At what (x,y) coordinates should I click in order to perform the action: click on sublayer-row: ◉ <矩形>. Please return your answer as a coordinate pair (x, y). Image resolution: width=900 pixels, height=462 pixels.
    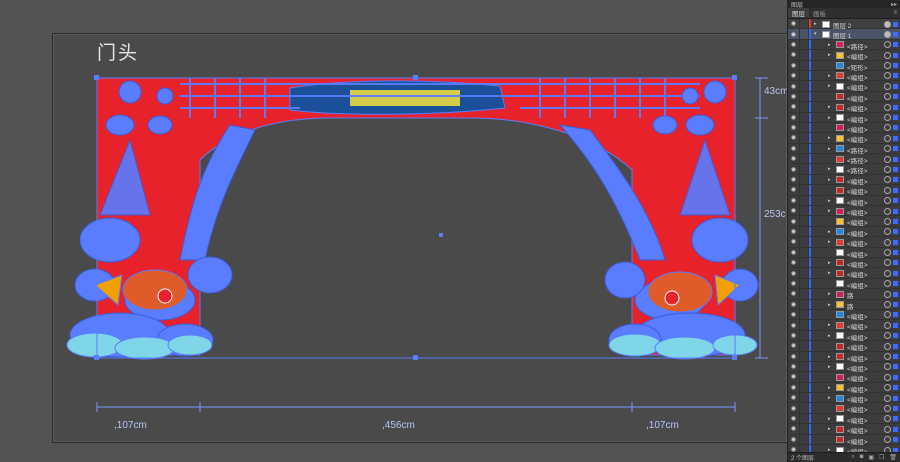
    Looking at the image, I should click on (844, 66).